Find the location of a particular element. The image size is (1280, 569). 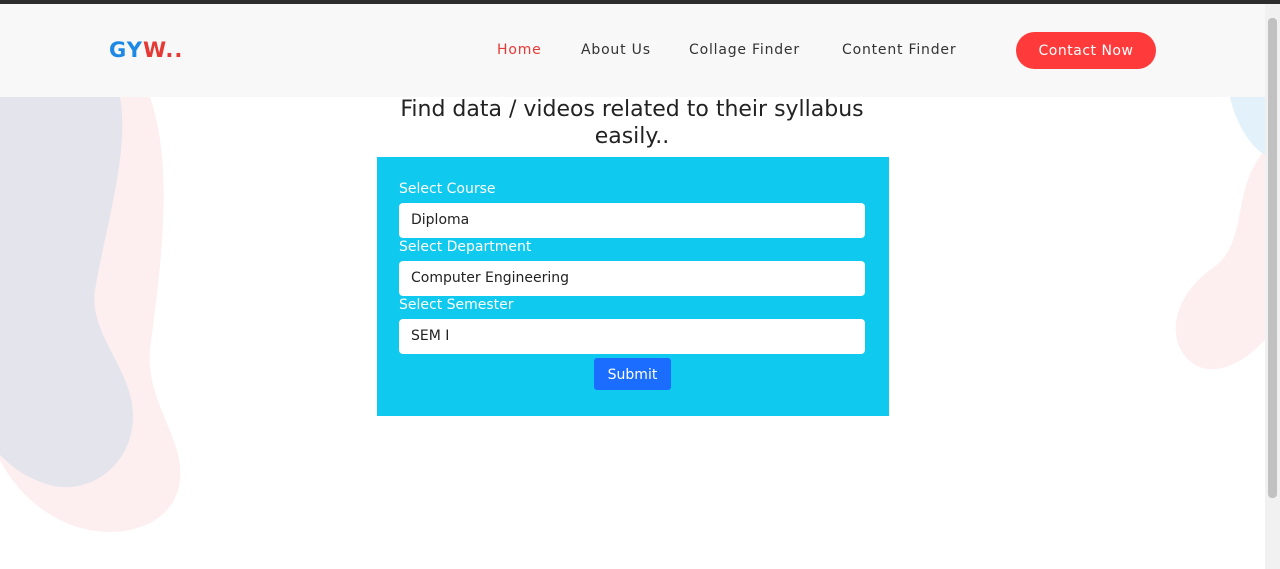

course-label: Select Course is located at coordinates (447, 189).